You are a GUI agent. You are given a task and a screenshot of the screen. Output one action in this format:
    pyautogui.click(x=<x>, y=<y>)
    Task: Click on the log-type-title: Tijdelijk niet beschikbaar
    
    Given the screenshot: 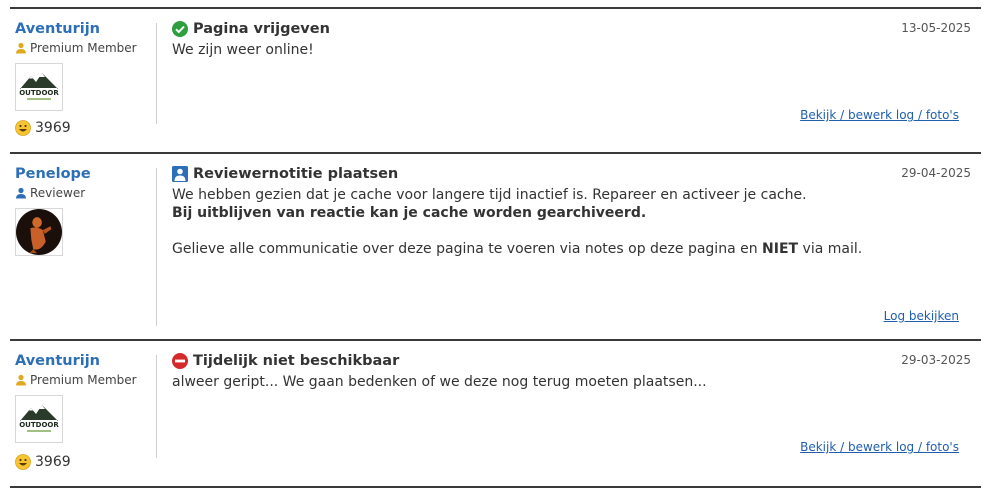 What is the action you would take?
    pyautogui.click(x=296, y=361)
    